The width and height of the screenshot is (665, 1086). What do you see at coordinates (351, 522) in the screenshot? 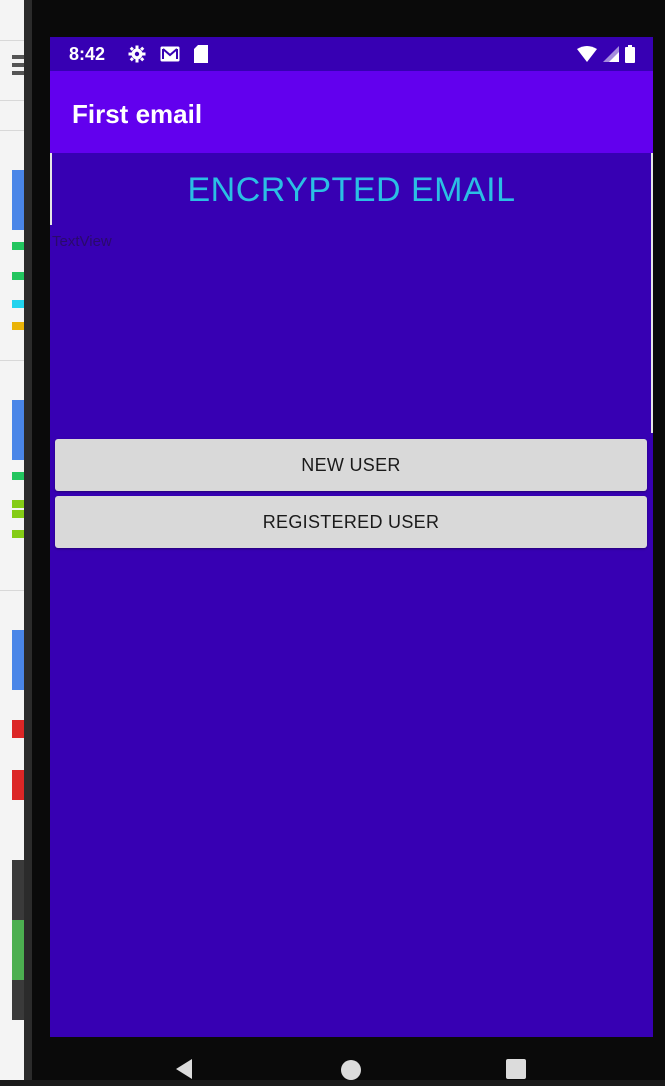
I see `registered-user-button: REGISTERED USER` at bounding box center [351, 522].